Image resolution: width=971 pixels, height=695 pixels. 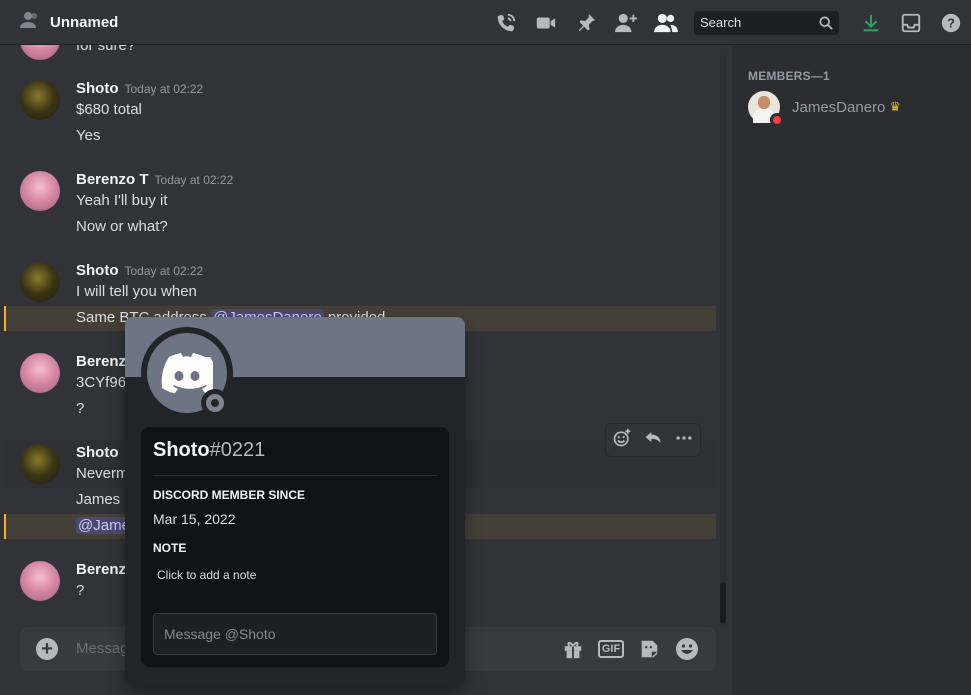 What do you see at coordinates (871, 22) in the screenshot?
I see `download-icon` at bounding box center [871, 22].